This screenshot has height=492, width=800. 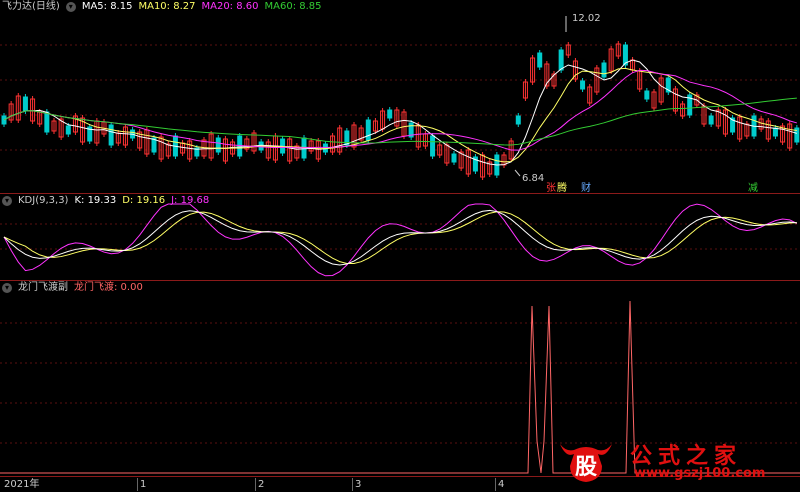 I want to click on axis-tick-3: 3, so click(x=356, y=484).